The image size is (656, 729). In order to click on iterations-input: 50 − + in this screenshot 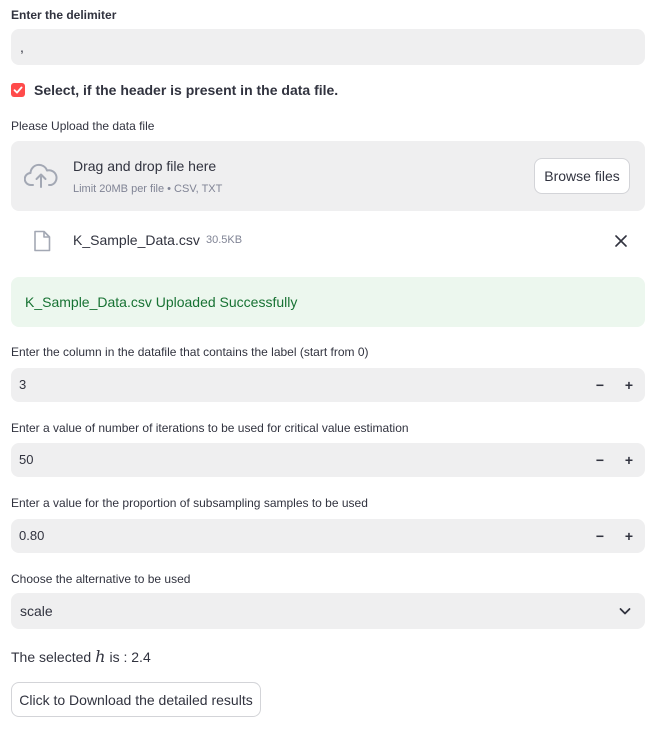, I will do `click(328, 460)`.